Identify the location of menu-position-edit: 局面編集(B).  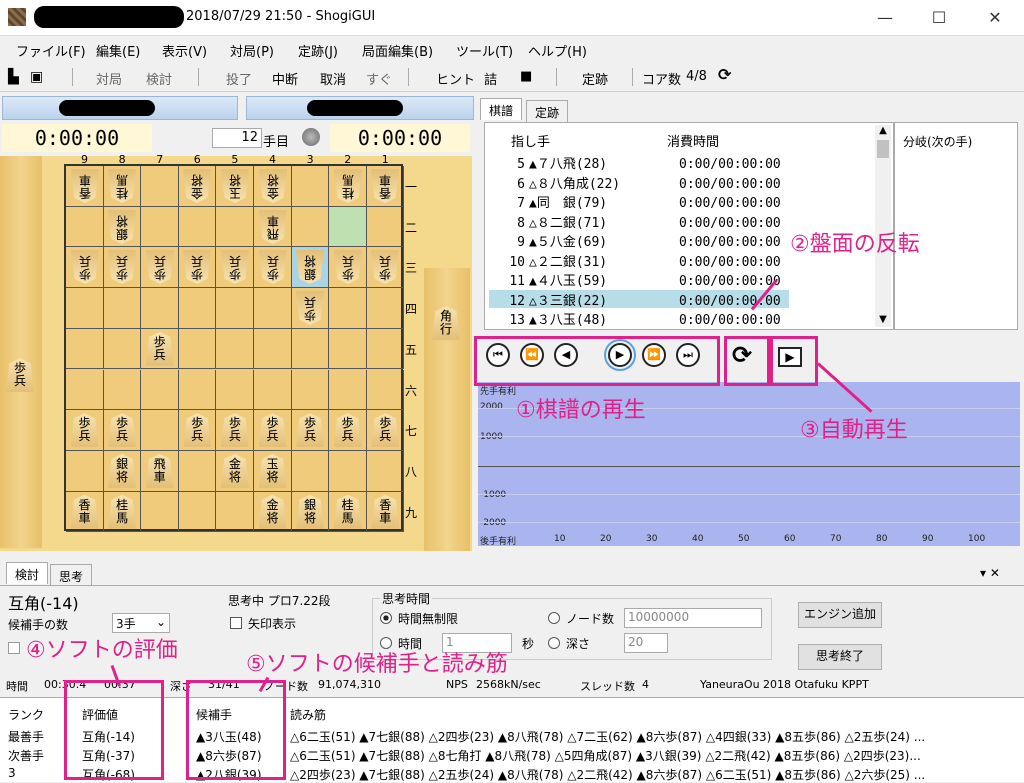
(397, 50).